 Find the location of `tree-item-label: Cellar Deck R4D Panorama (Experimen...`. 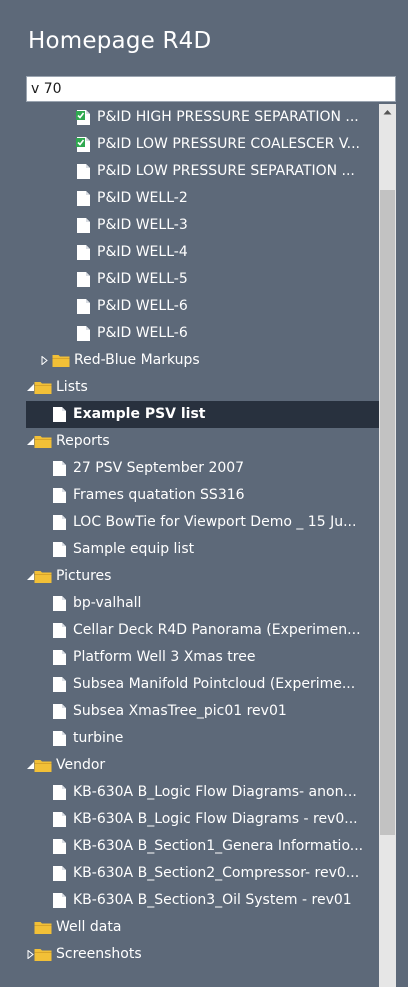

tree-item-label: Cellar Deck R4D Panorama (Experimen... is located at coordinates (217, 630).